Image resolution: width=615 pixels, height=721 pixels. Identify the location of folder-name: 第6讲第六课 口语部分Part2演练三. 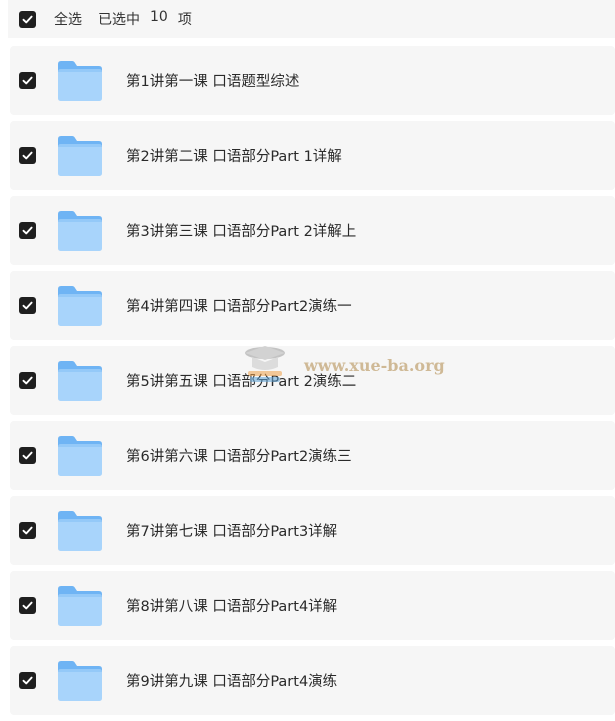
(239, 455).